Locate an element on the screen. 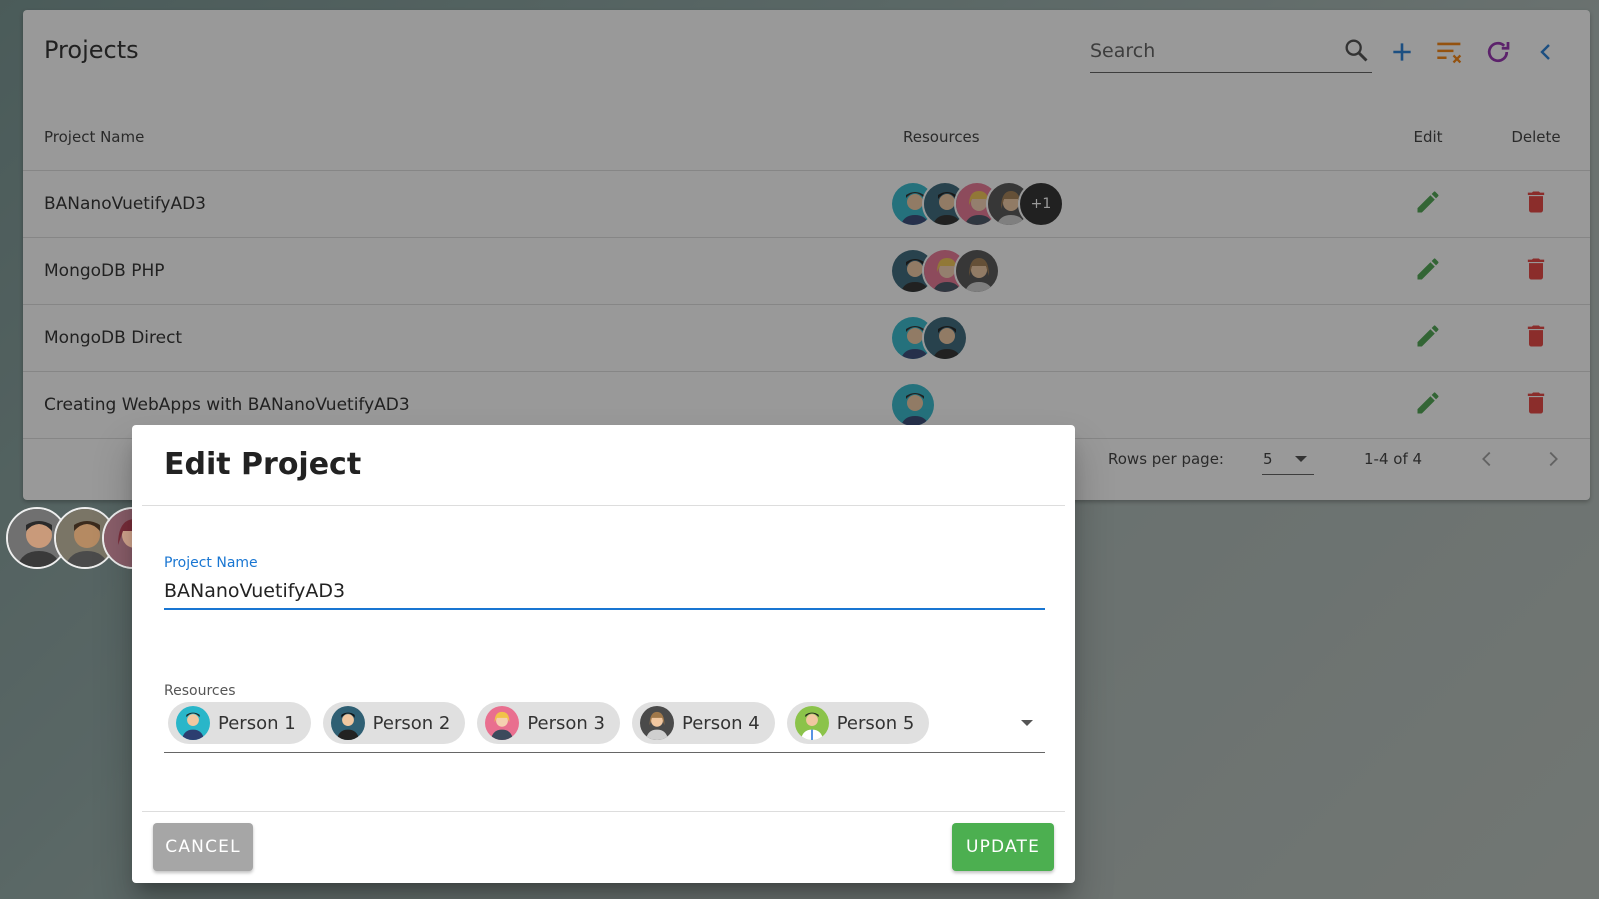  background-avatar-group is located at coordinates (85, 538).